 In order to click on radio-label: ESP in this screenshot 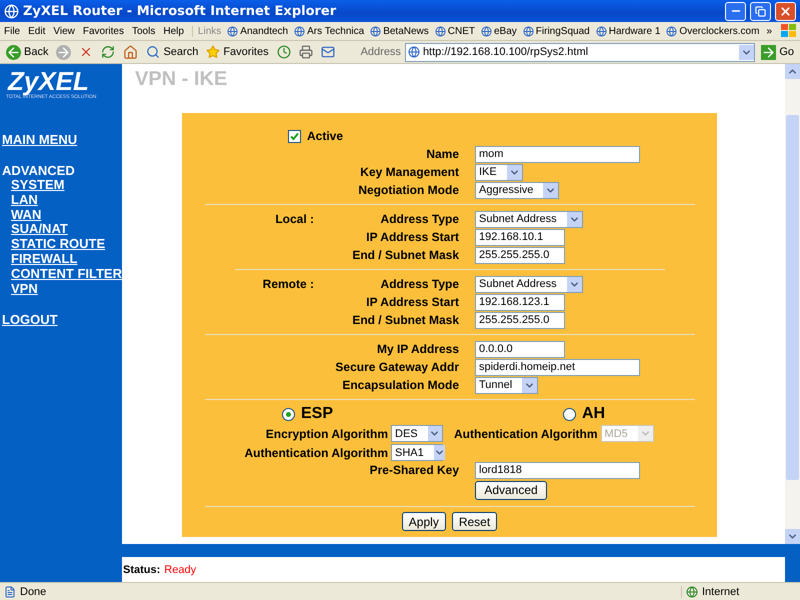, I will do `click(317, 414)`.